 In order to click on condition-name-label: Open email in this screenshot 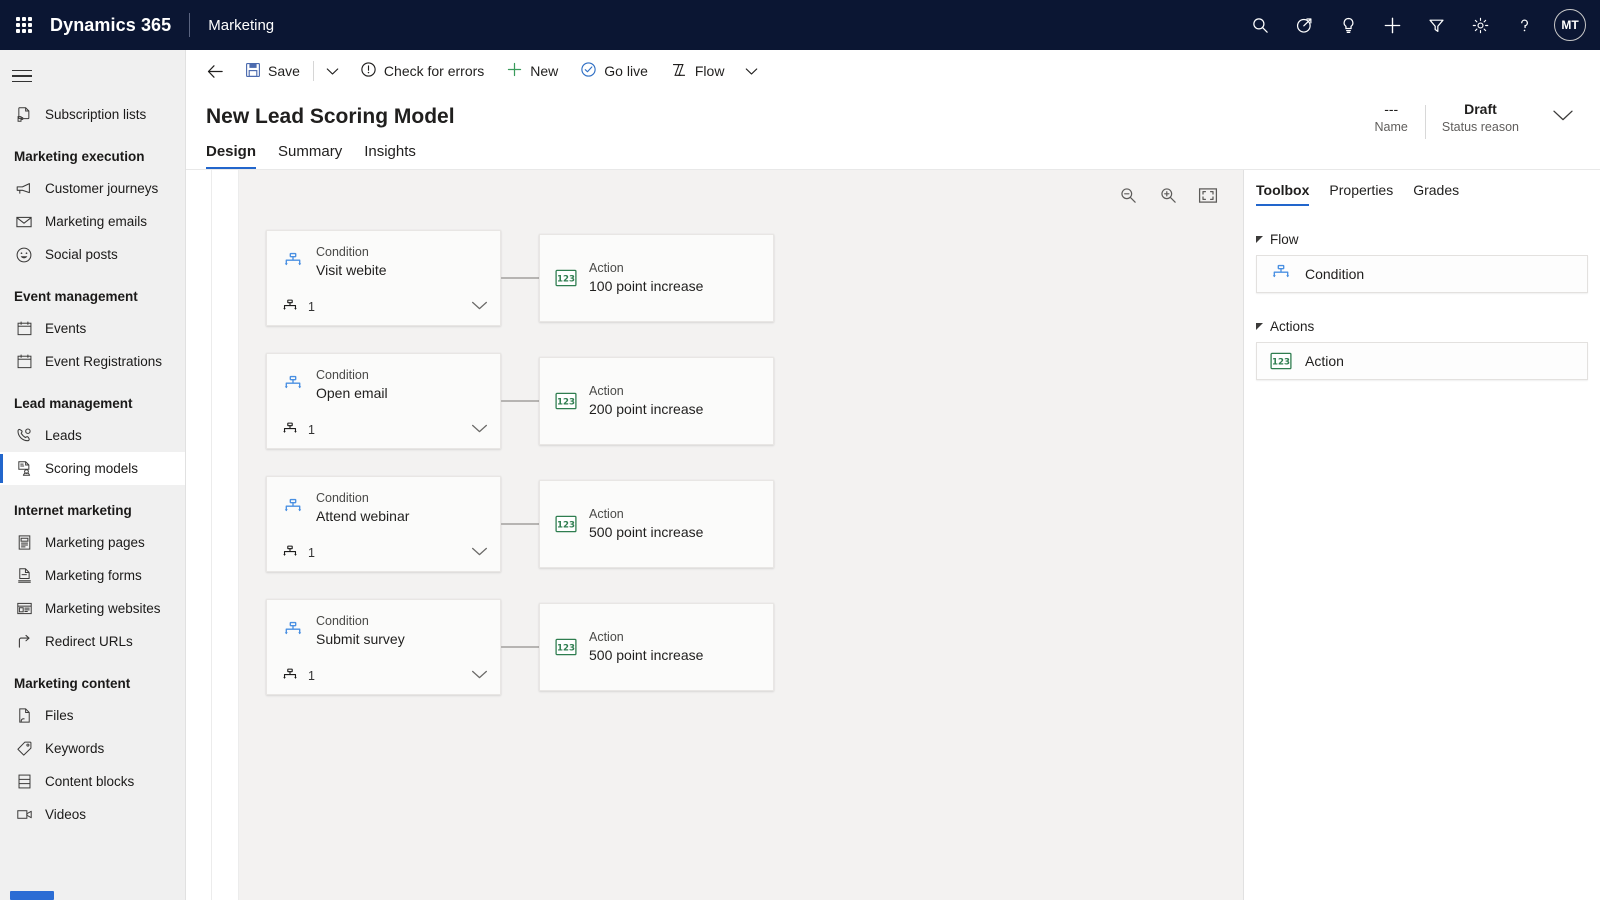, I will do `click(352, 392)`.